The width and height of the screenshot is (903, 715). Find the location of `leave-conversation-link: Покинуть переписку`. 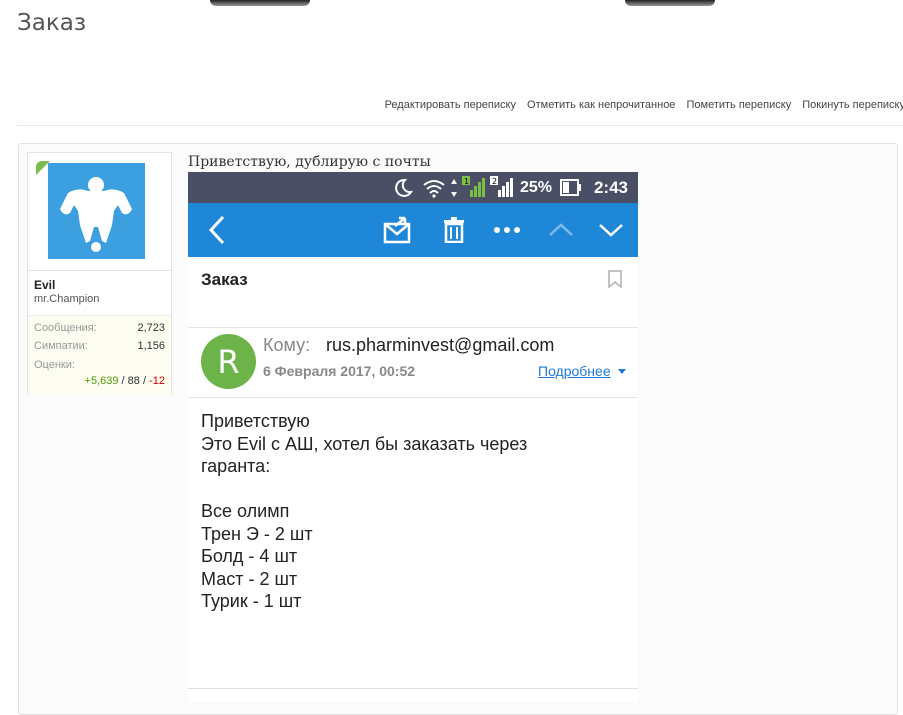

leave-conversation-link: Покинуть переписку is located at coordinates (852, 105).